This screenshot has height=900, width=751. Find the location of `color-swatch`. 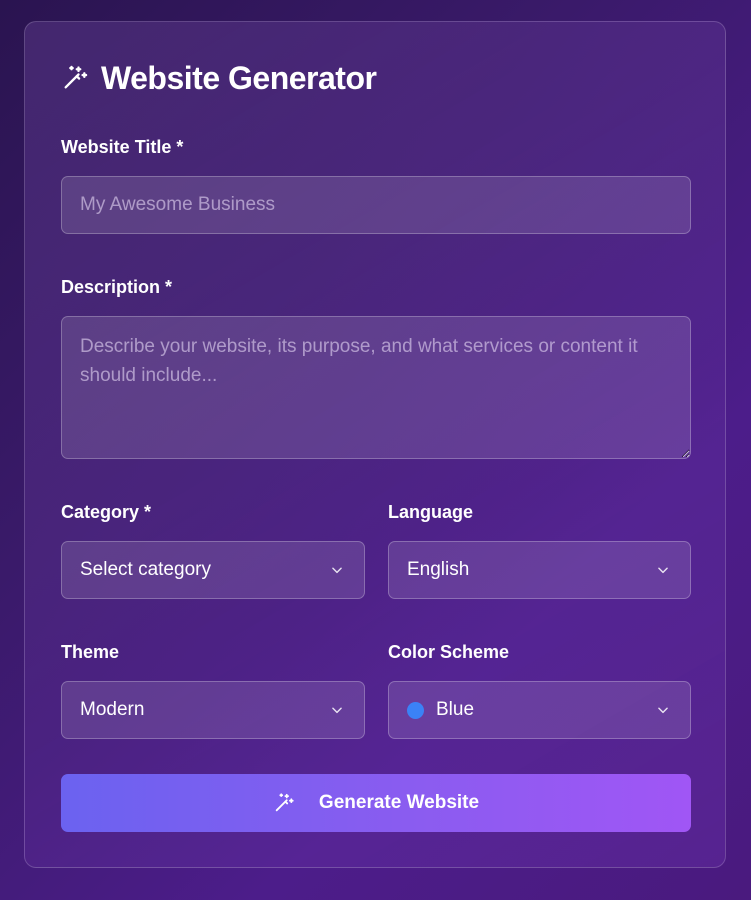

color-swatch is located at coordinates (415, 710).